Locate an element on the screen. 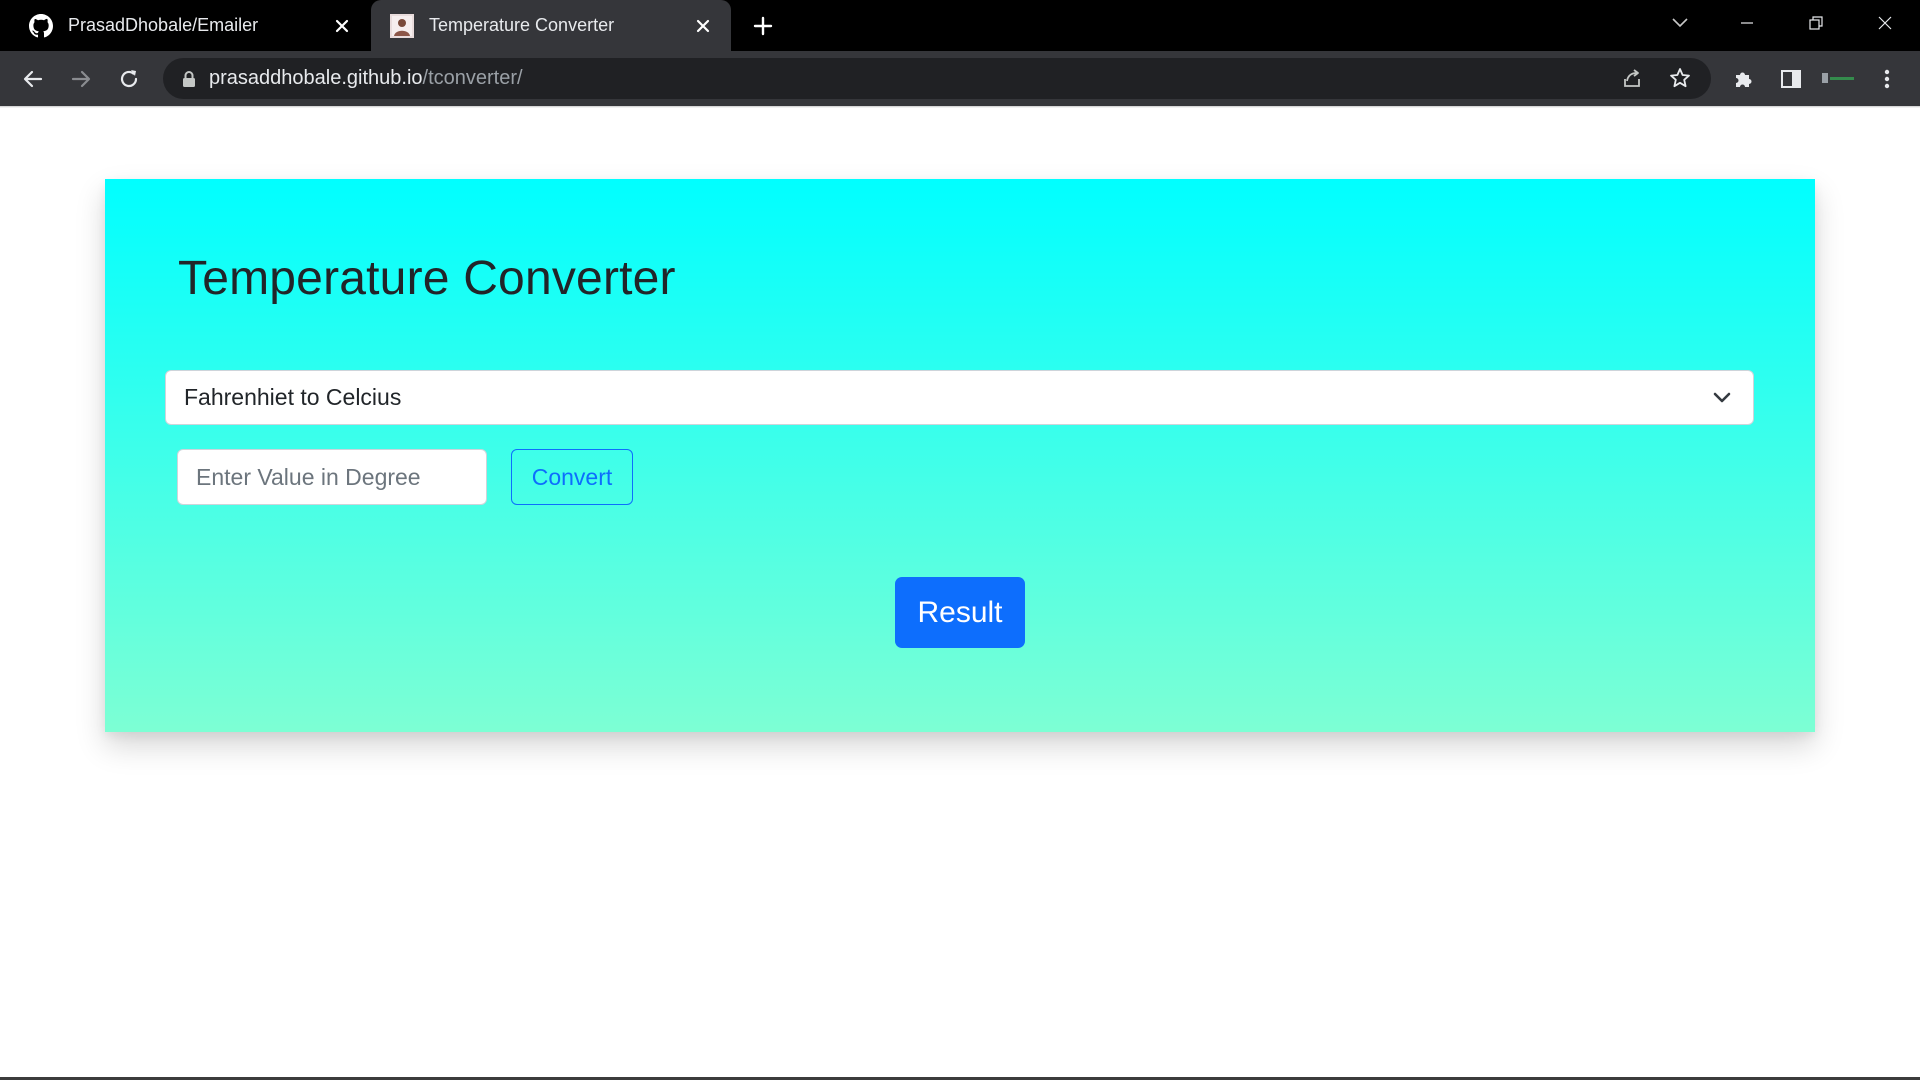 This screenshot has width=1920, height=1080. side-panel-icon is located at coordinates (1791, 79).